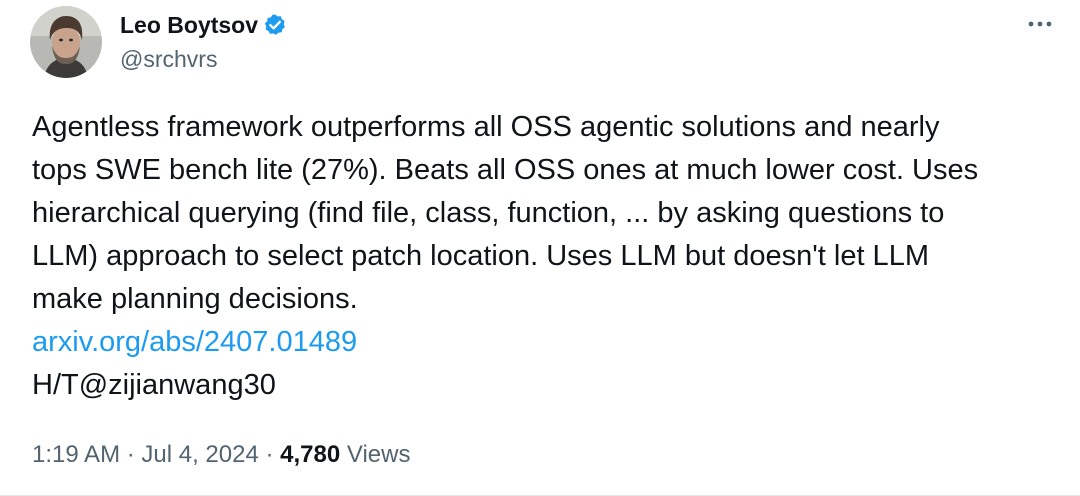 Image resolution: width=1080 pixels, height=496 pixels. I want to click on tweet-time: 1:19 AM, so click(76, 454).